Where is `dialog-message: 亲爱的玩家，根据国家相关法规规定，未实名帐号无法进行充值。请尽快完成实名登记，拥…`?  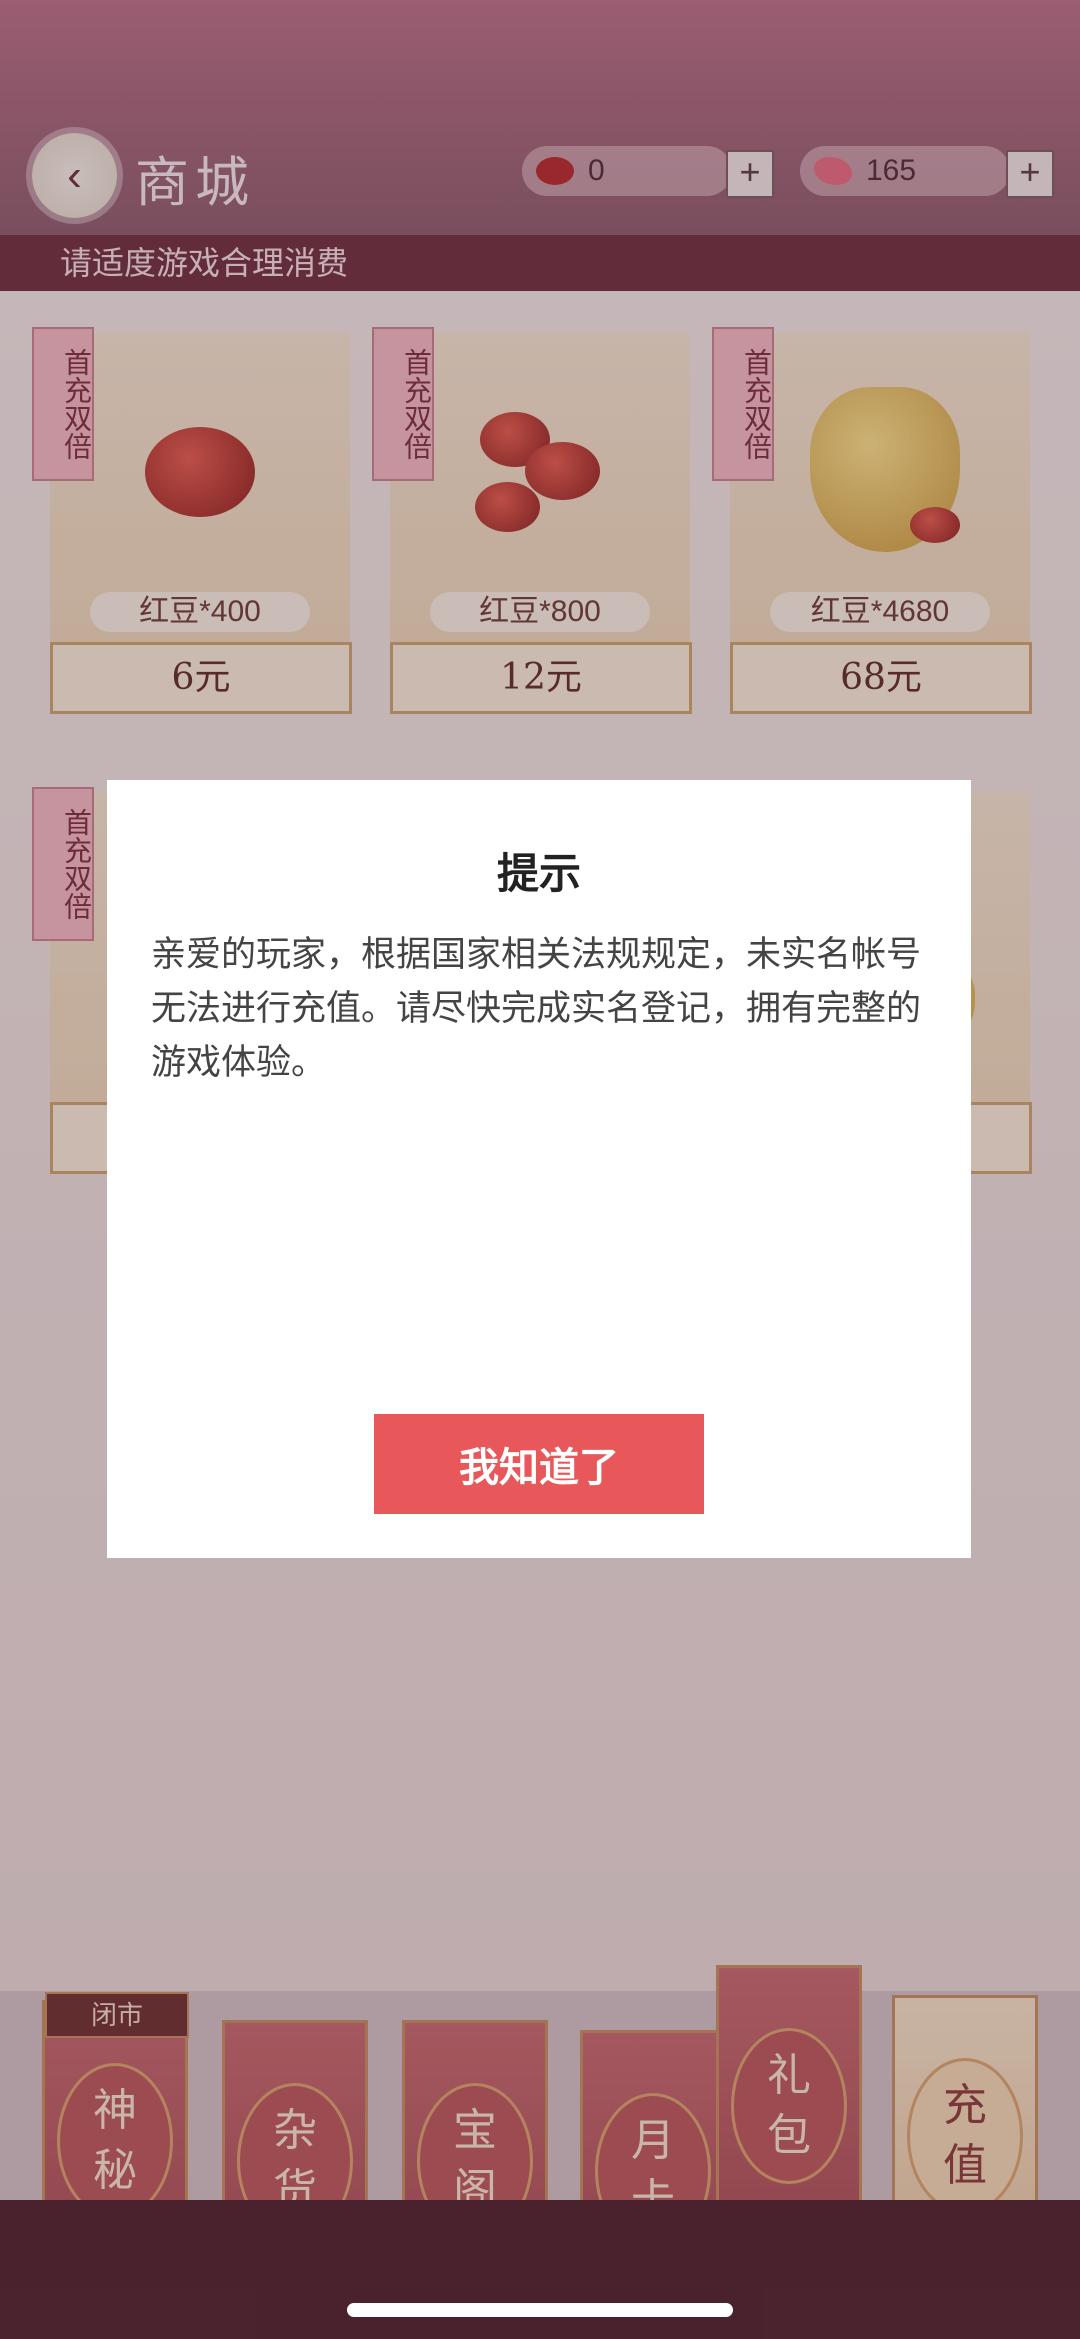
dialog-message: 亲爱的玩家，根据国家相关法规规定，未实名帐号无法进行充值。请尽快完成实名登记，拥… is located at coordinates (536, 1008).